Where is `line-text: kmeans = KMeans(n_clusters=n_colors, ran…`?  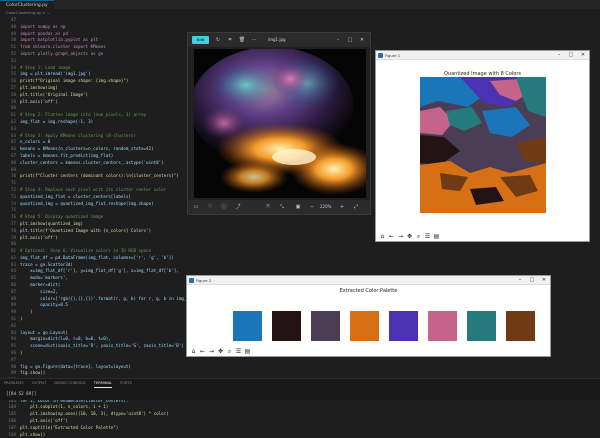
line-text: kmeans = KMeans(n_clusters=n_colors, ran… is located at coordinates (87, 149).